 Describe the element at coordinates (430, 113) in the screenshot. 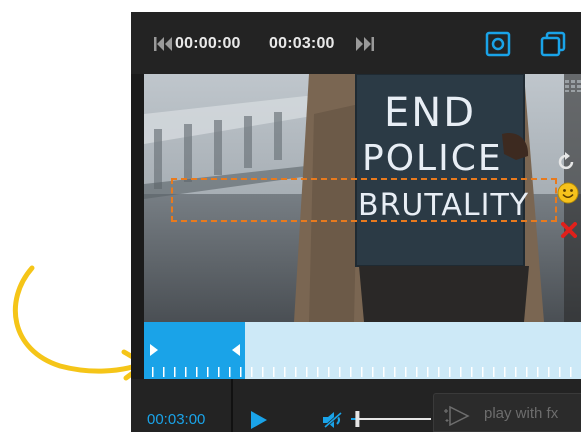

I see `sign-text-line-1: END` at that location.